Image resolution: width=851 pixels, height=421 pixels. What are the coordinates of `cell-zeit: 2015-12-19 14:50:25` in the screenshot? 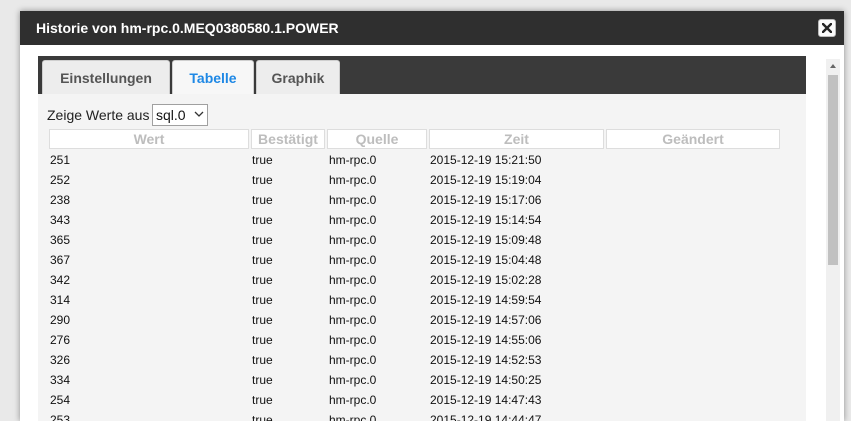 It's located at (486, 380).